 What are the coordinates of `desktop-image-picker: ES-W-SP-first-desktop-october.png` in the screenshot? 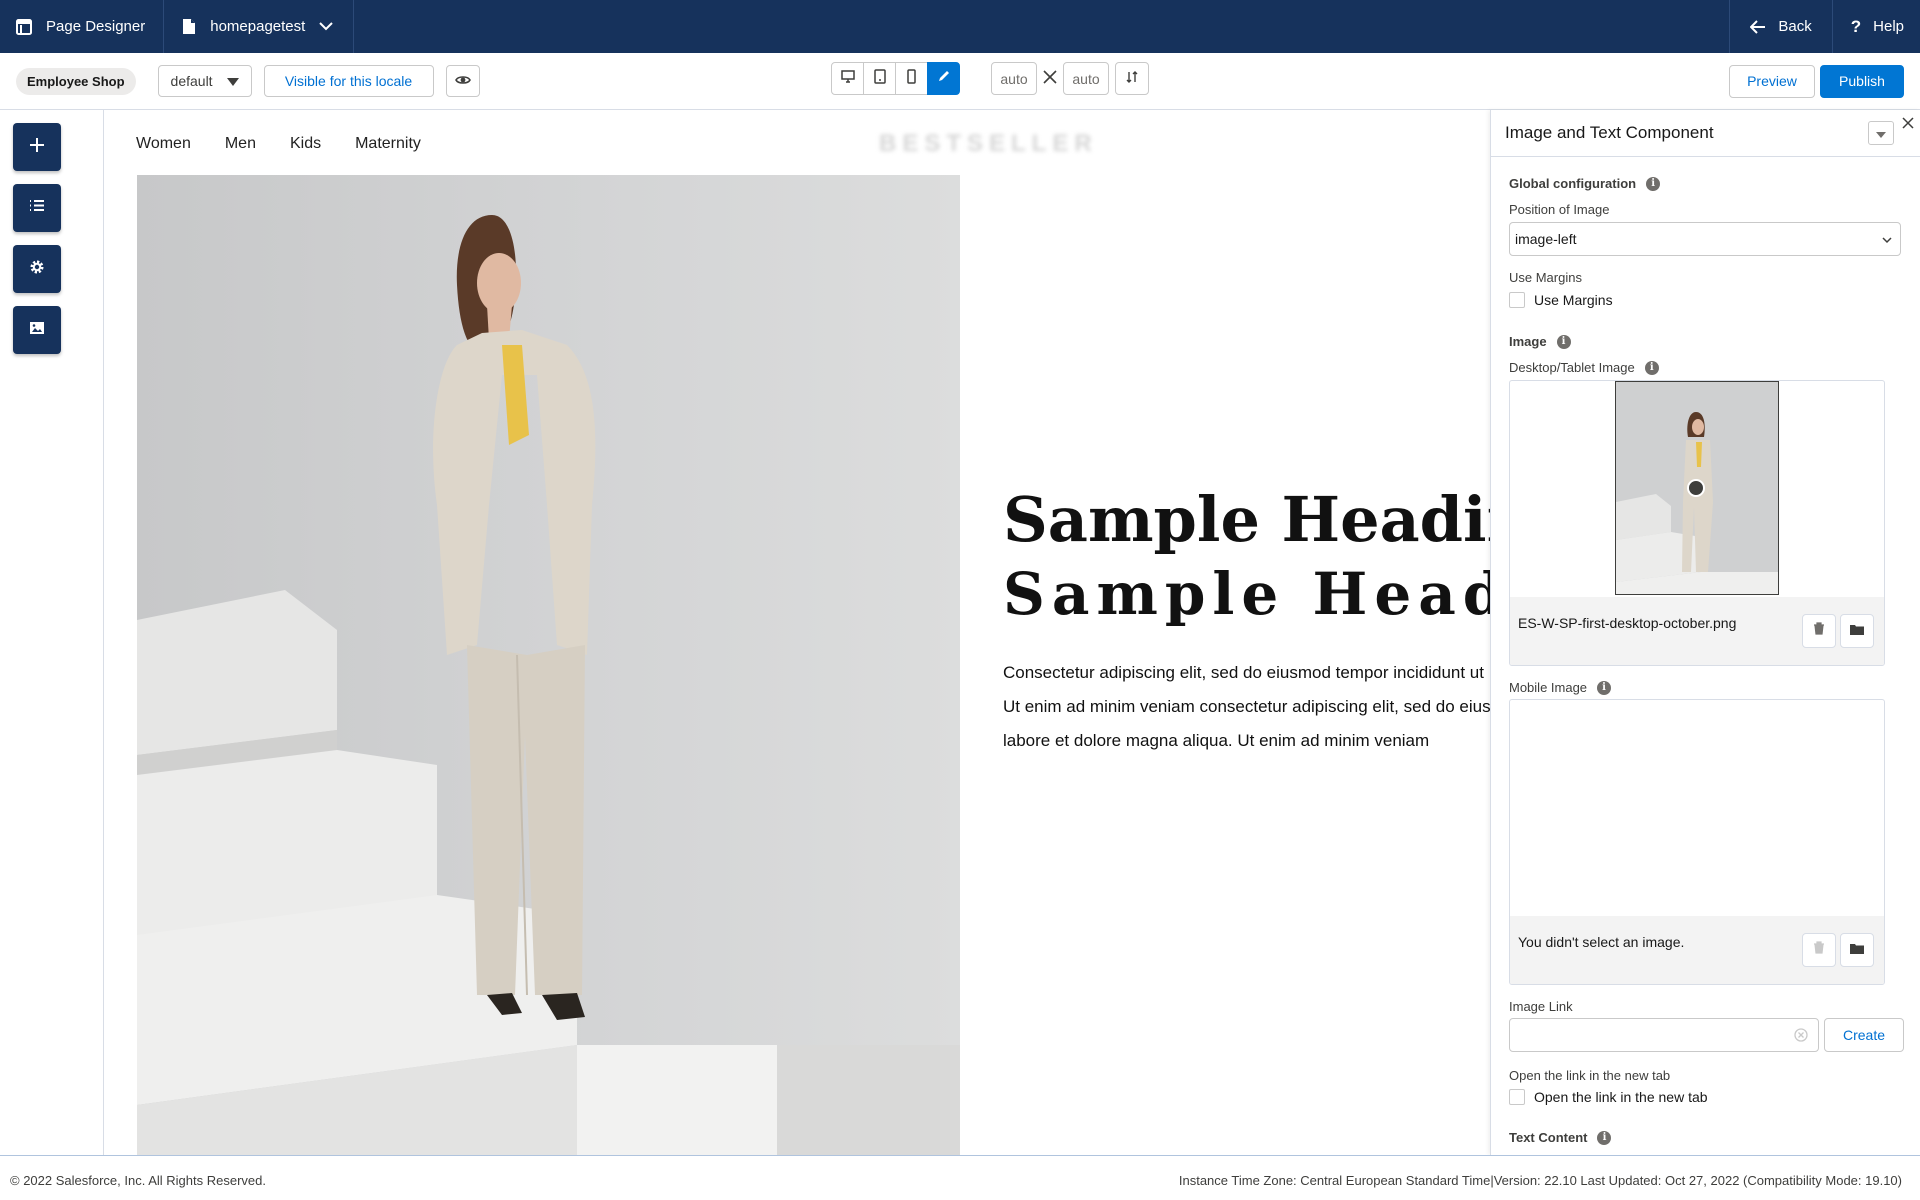 It's located at (1697, 523).